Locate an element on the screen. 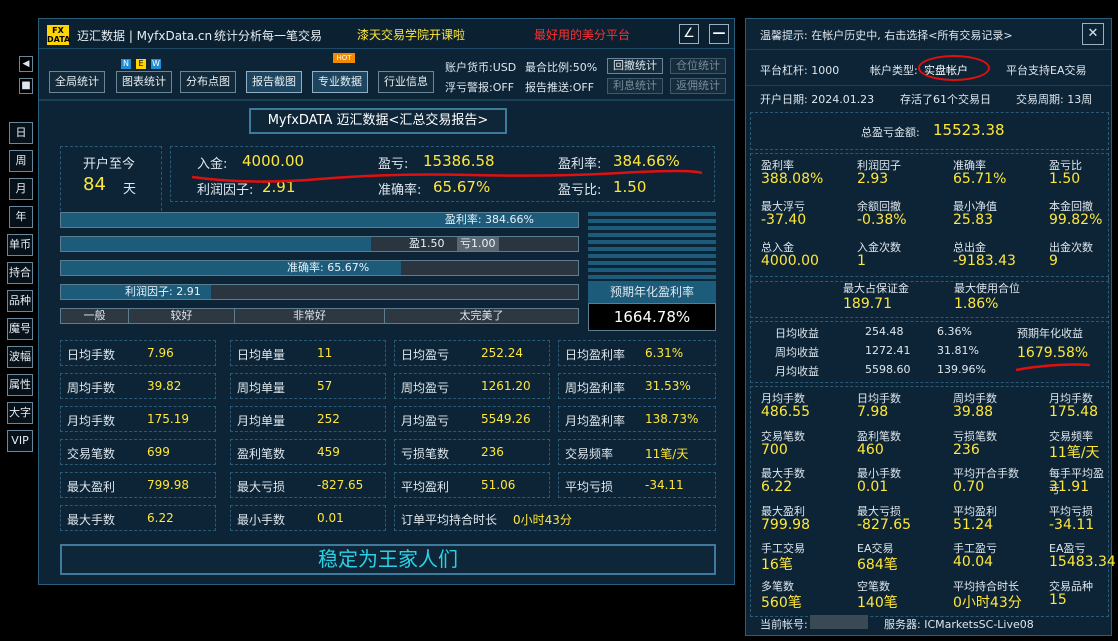  nav-day: 日 is located at coordinates (21, 133).